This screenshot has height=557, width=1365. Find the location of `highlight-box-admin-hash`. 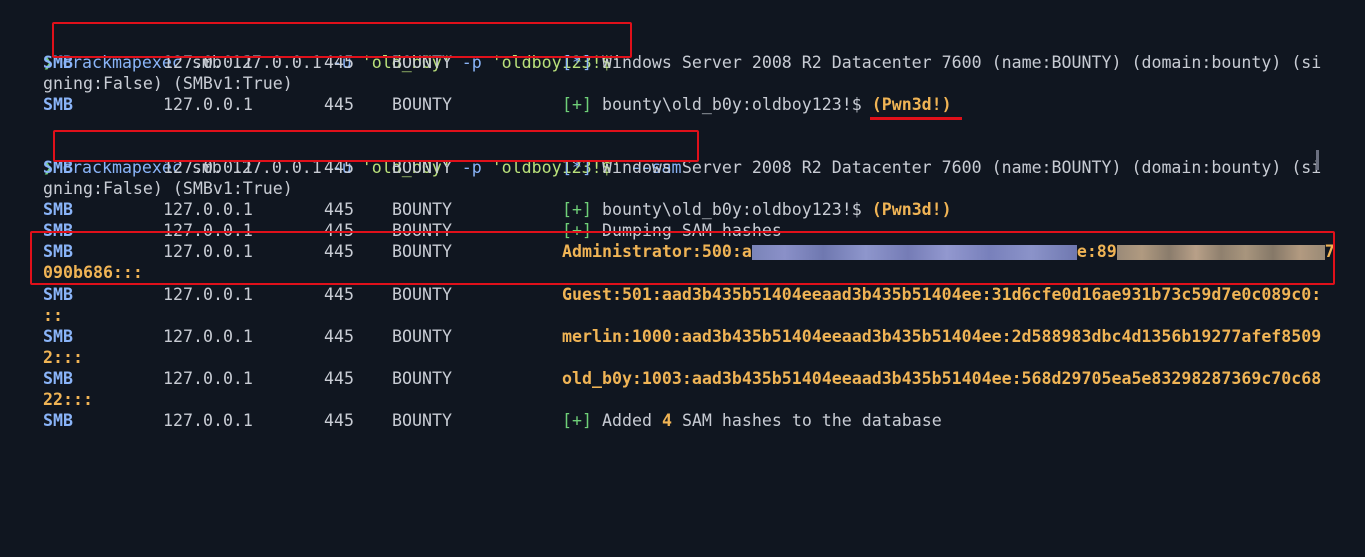

highlight-box-admin-hash is located at coordinates (682, 258).